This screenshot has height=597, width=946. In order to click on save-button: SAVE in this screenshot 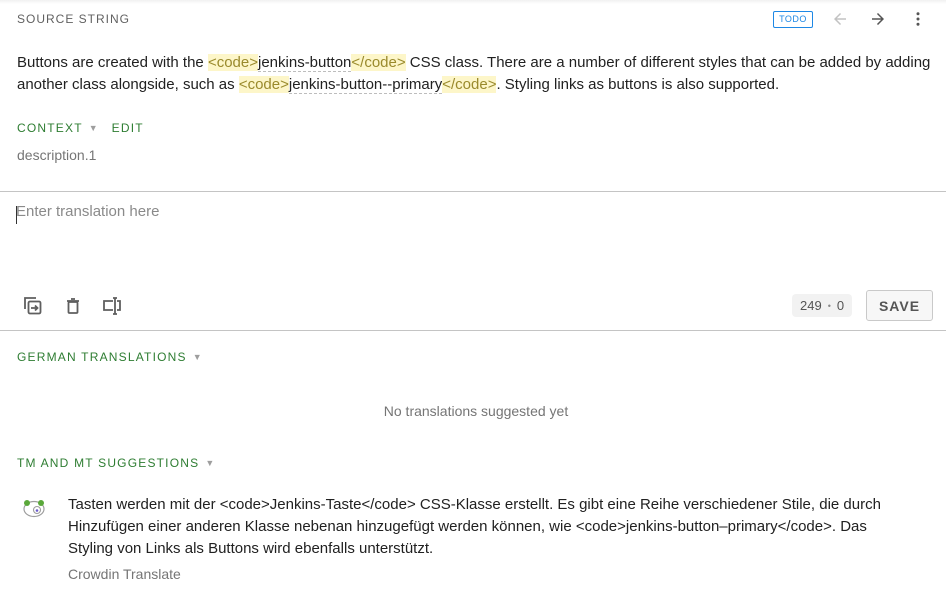, I will do `click(899, 305)`.